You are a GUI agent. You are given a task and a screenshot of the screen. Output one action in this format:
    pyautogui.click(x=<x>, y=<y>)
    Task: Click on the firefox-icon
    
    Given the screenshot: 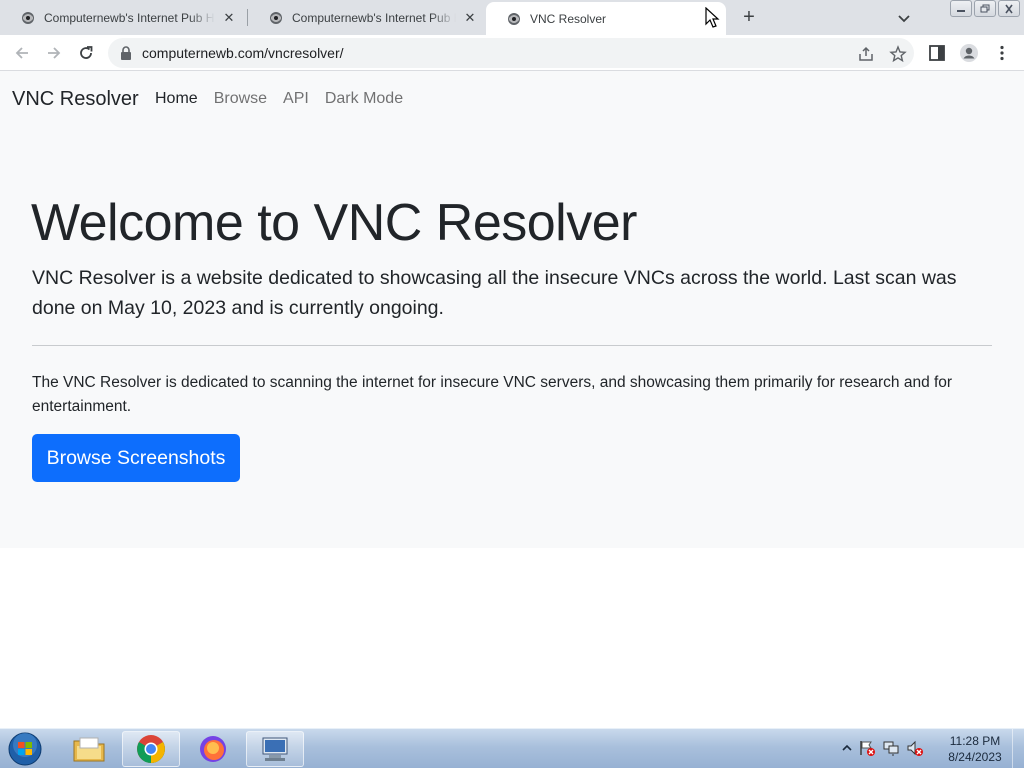 What is the action you would take?
    pyautogui.click(x=213, y=749)
    